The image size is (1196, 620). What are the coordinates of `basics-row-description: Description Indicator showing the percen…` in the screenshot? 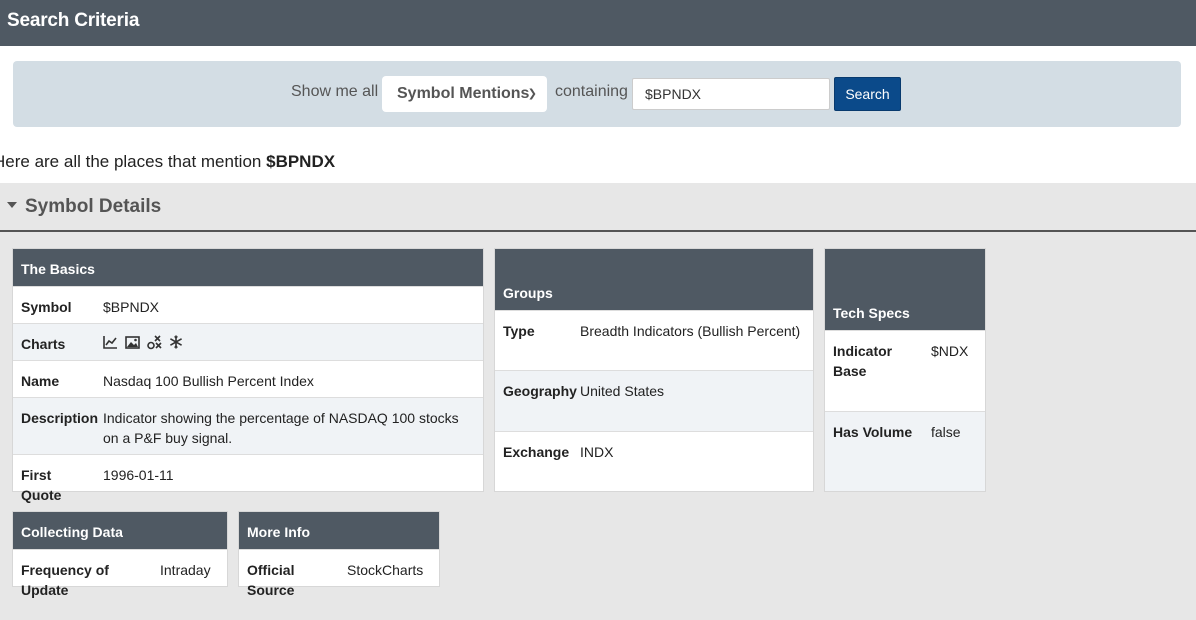 It's located at (248, 425).